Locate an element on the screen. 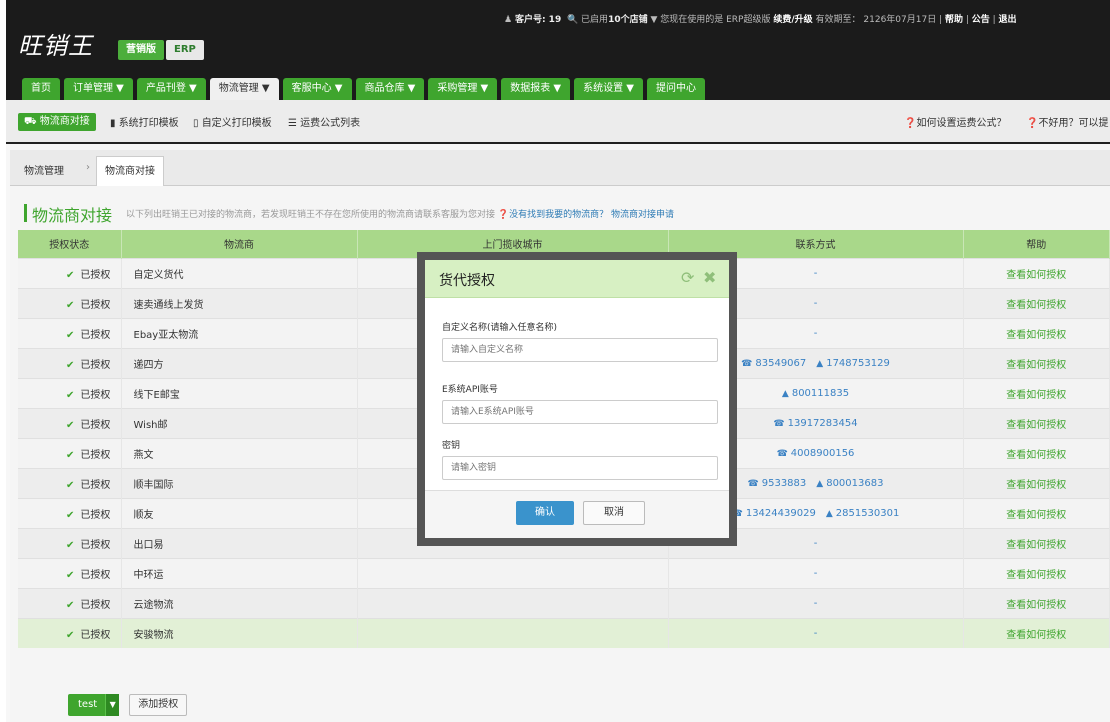 The image size is (1110, 722). close-icon: ✖ is located at coordinates (709, 277).